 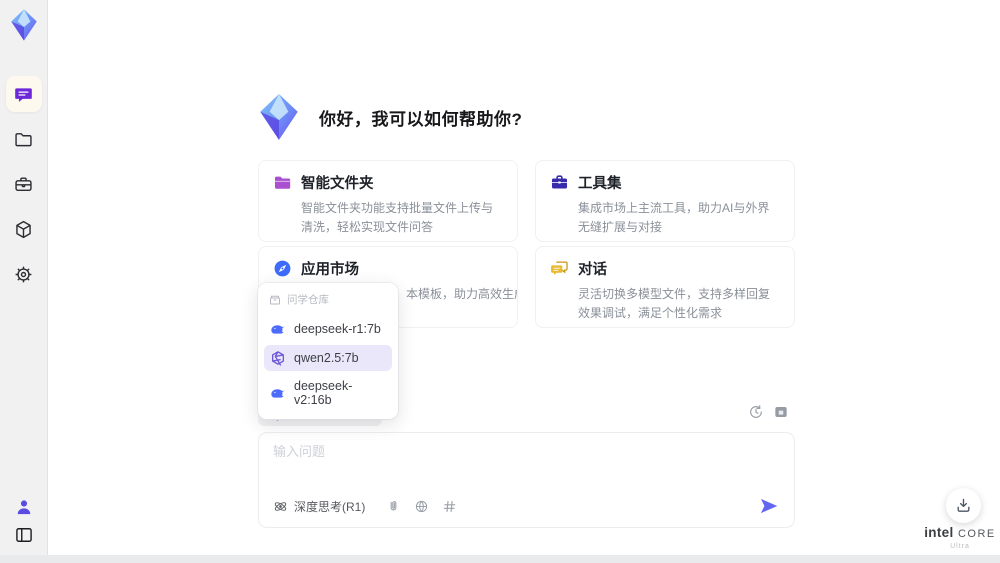 I want to click on intel-brand-text: intel, so click(x=939, y=532).